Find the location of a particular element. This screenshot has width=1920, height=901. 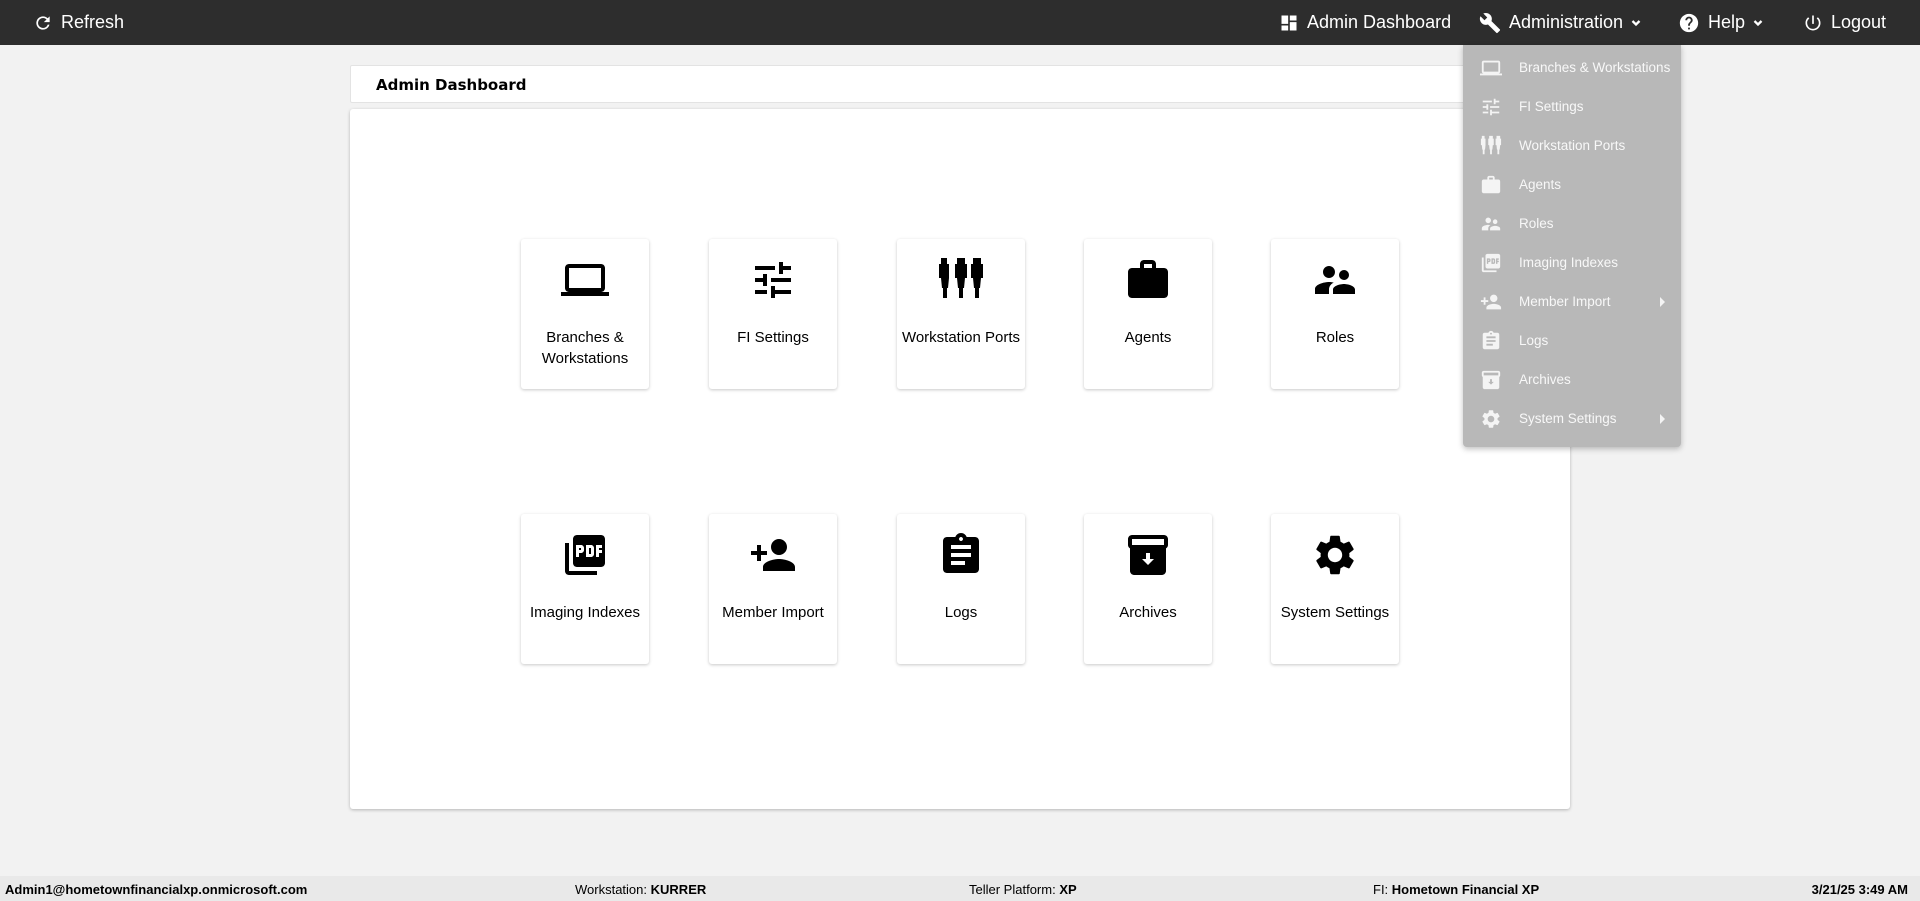

menu-item-agents: Agents is located at coordinates (1572, 184).